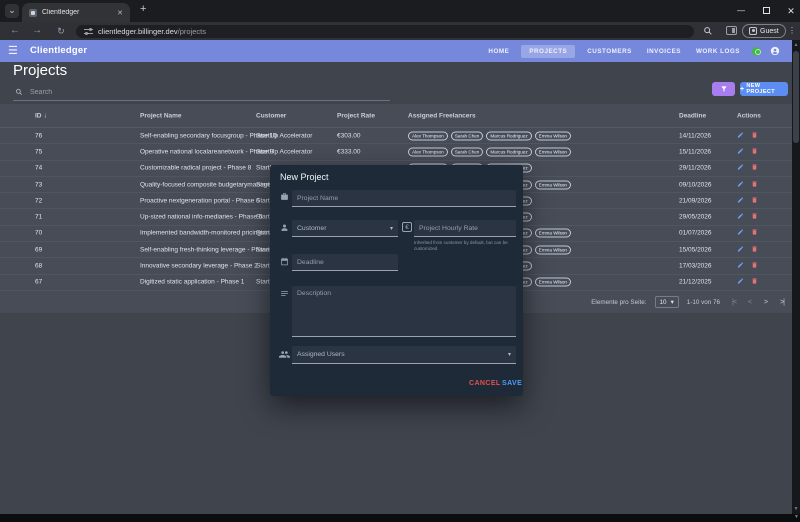  What do you see at coordinates (692, 115) in the screenshot?
I see `column-header-deadline: Deadline` at bounding box center [692, 115].